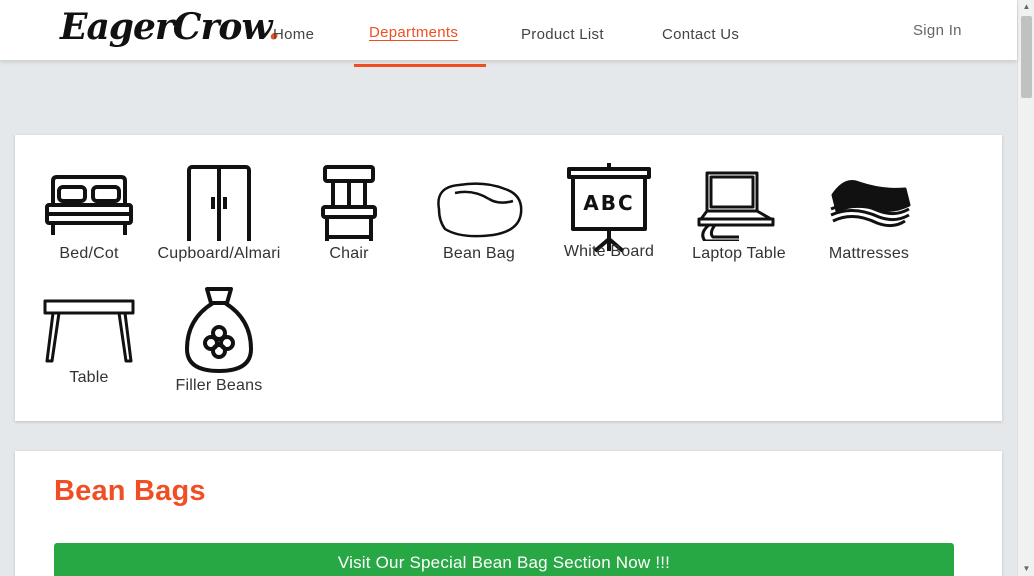  I want to click on site-logo: EagerCrow., so click(170, 27).